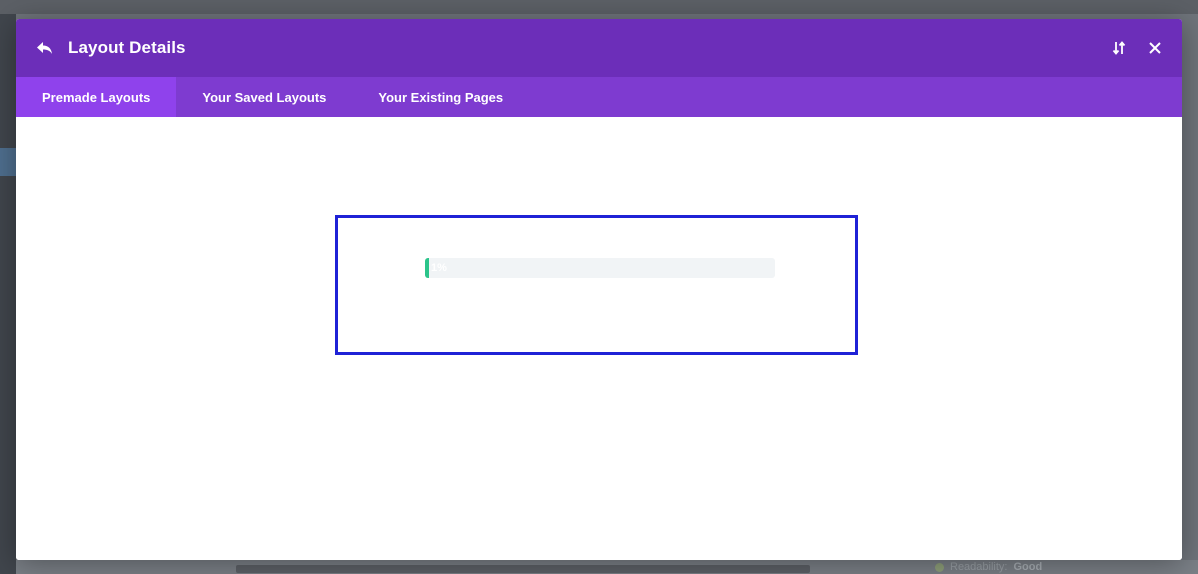  I want to click on progress-bar-fill, so click(427, 268).